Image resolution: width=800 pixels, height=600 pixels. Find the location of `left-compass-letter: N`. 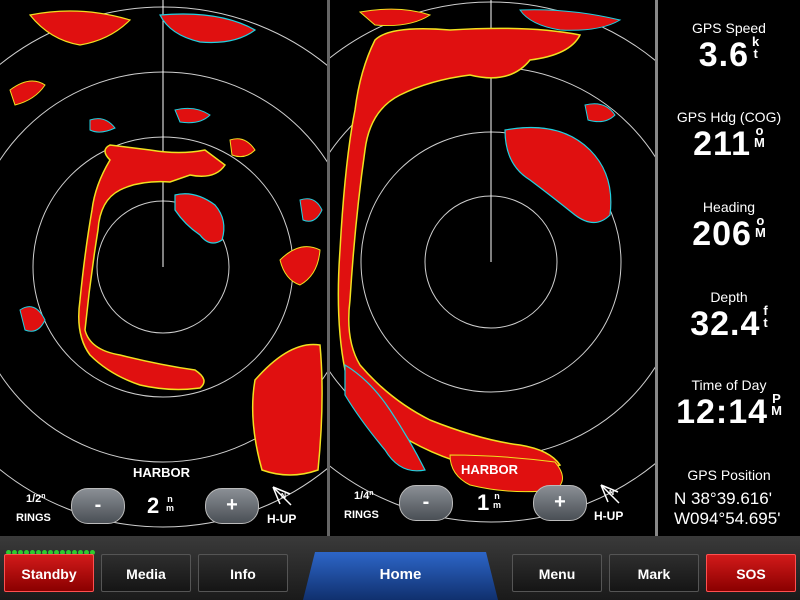

left-compass-letter: N is located at coordinates (284, 496).